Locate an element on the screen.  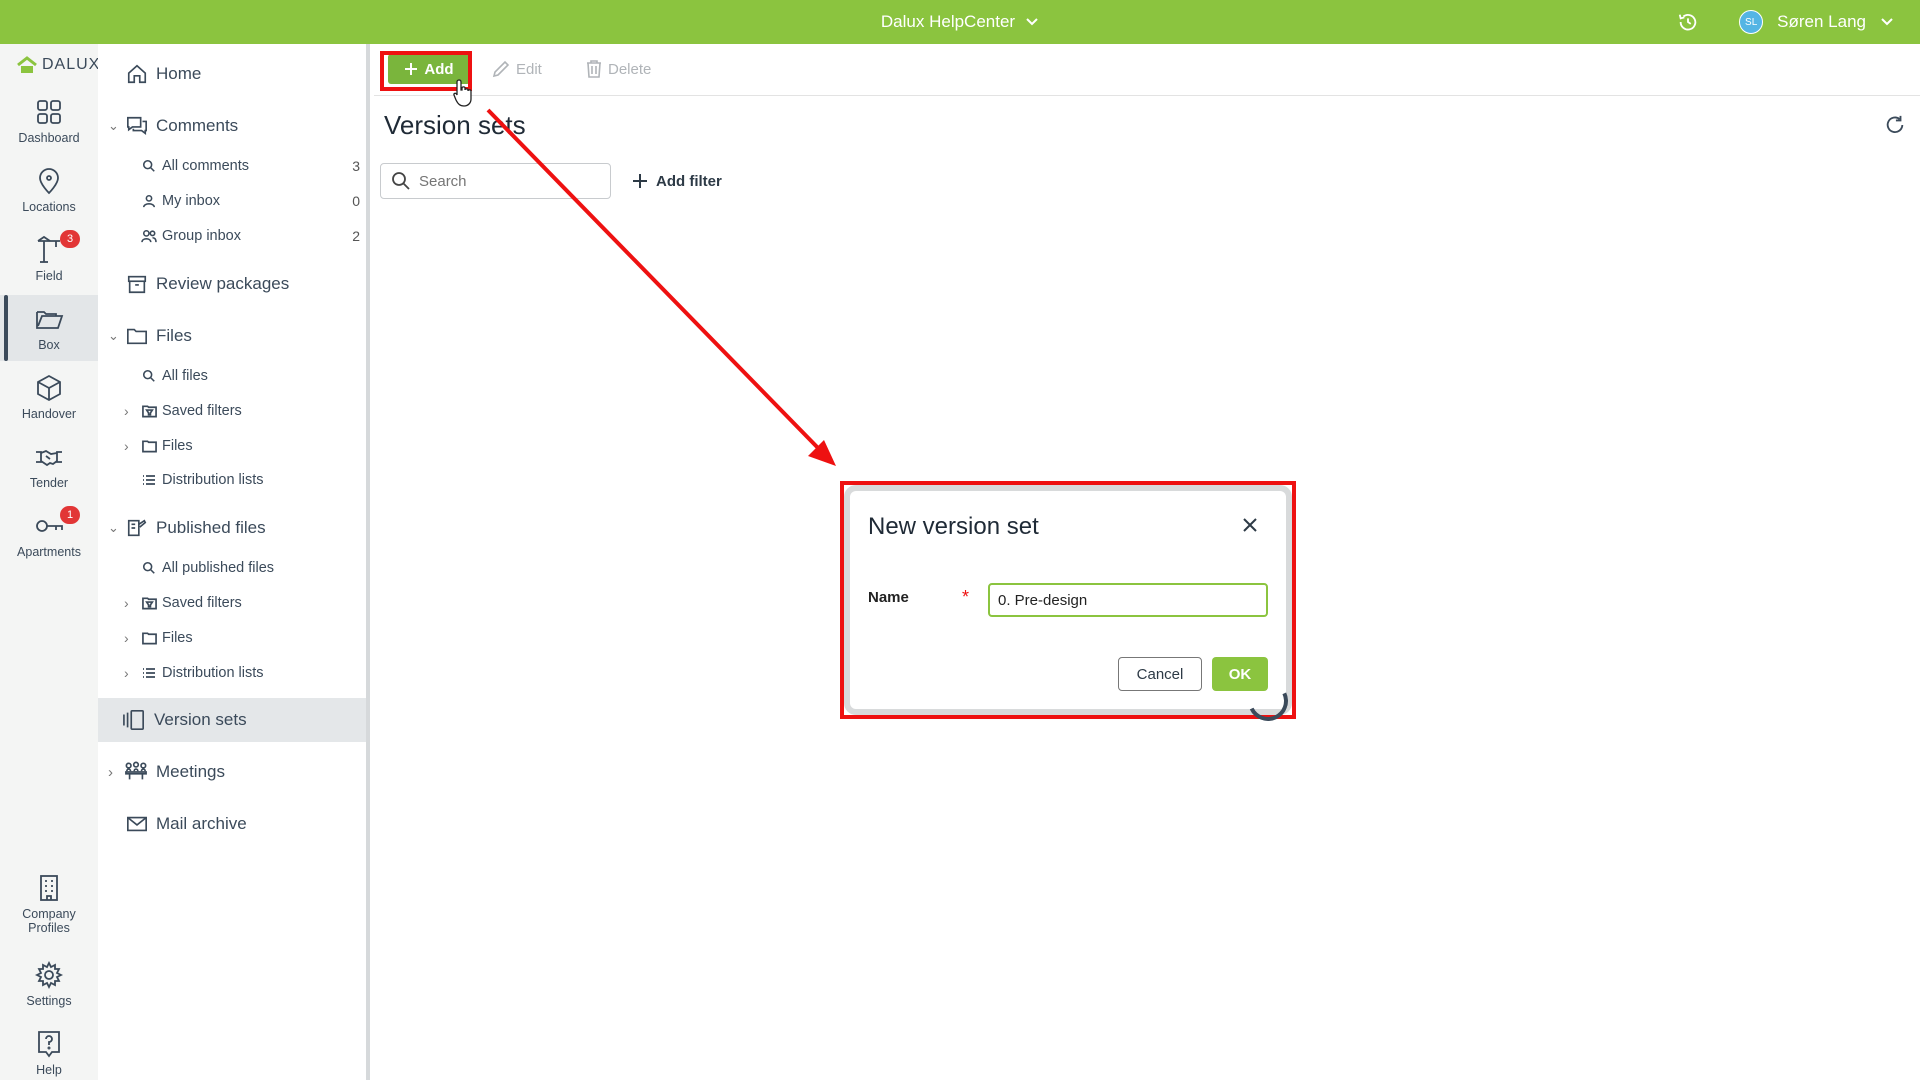
grid-icon is located at coordinates (49, 112).